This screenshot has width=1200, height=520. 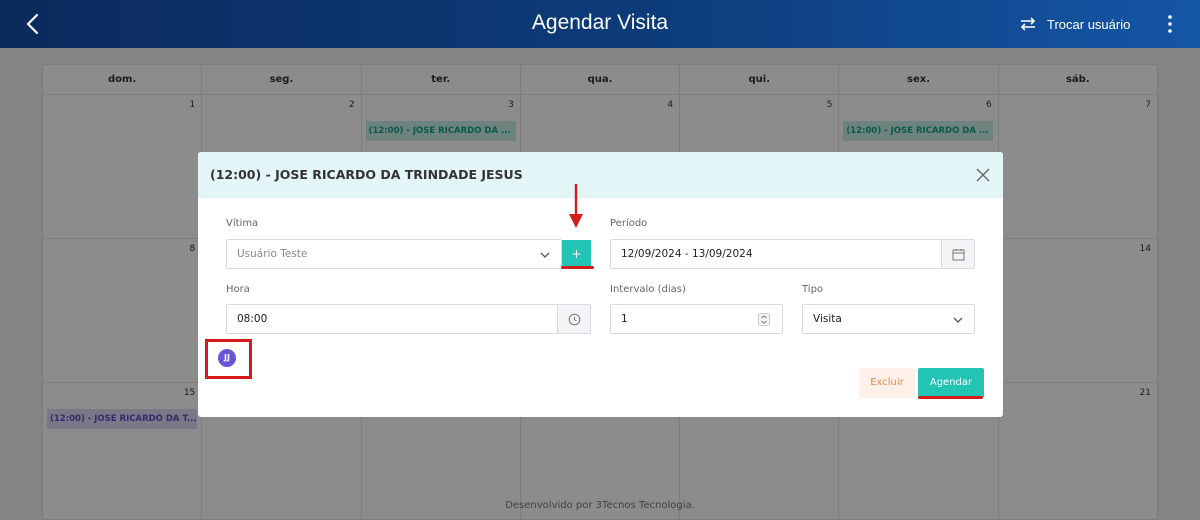 What do you see at coordinates (624, 319) in the screenshot?
I see `interval-value: 1` at bounding box center [624, 319].